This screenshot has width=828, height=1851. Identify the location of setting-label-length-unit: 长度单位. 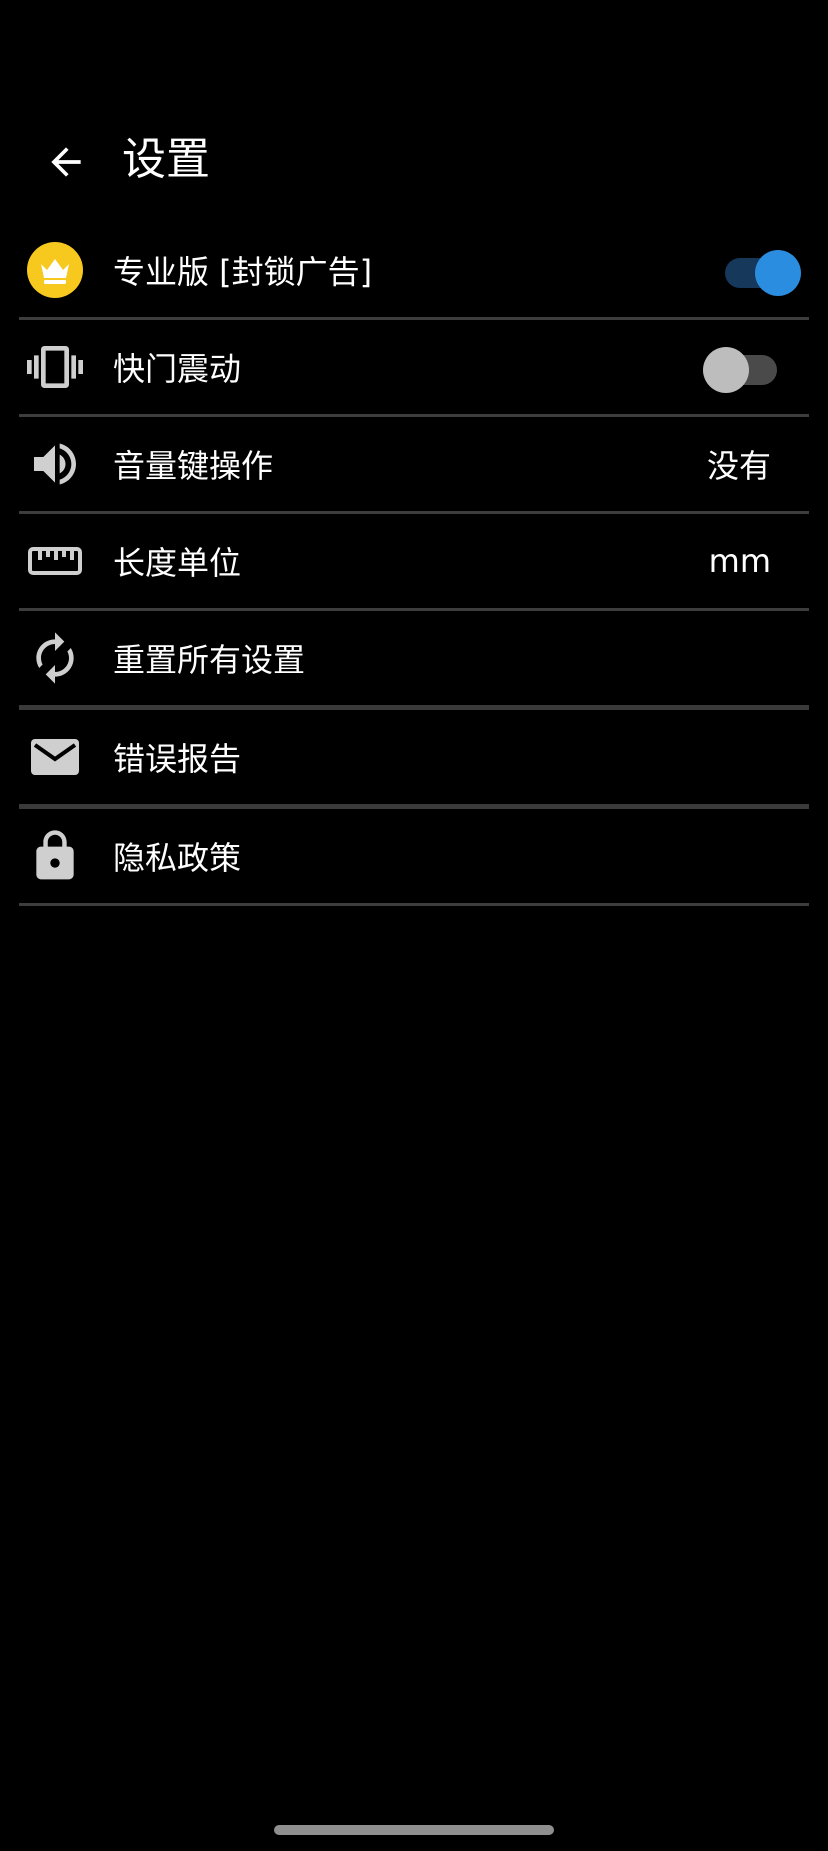
(177, 563).